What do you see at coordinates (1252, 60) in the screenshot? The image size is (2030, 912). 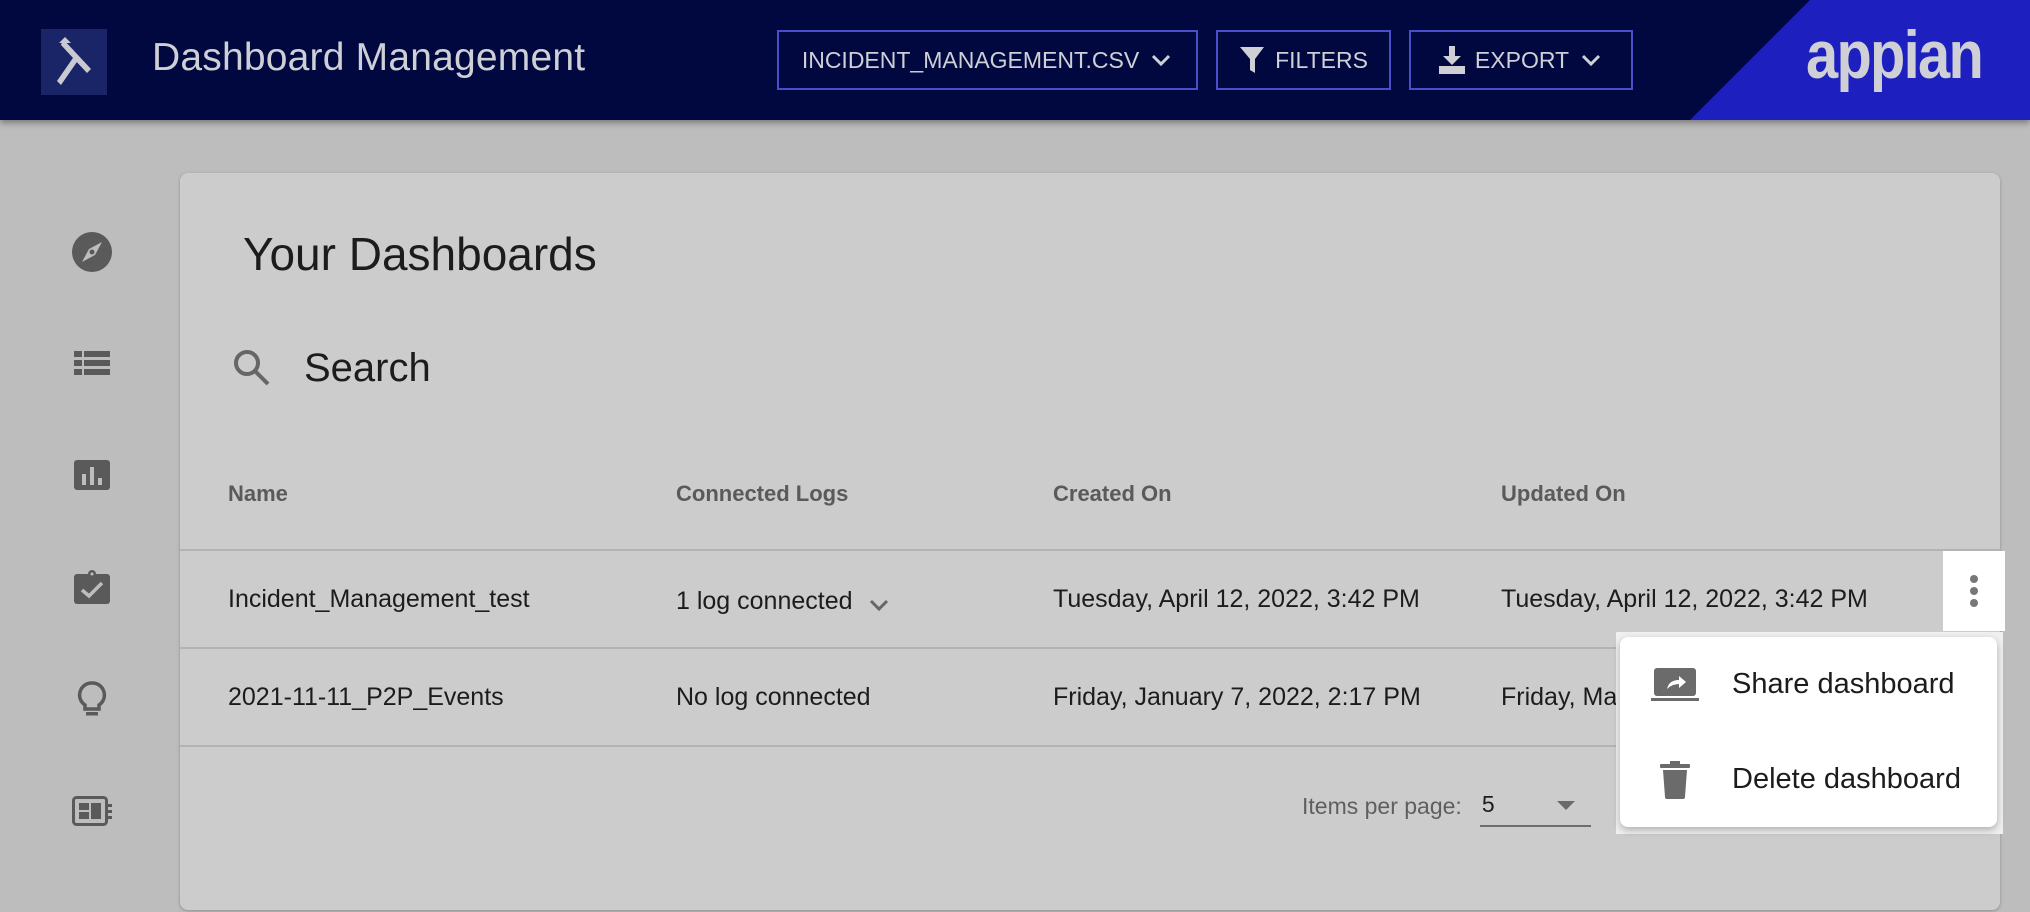 I see `filter-icon` at bounding box center [1252, 60].